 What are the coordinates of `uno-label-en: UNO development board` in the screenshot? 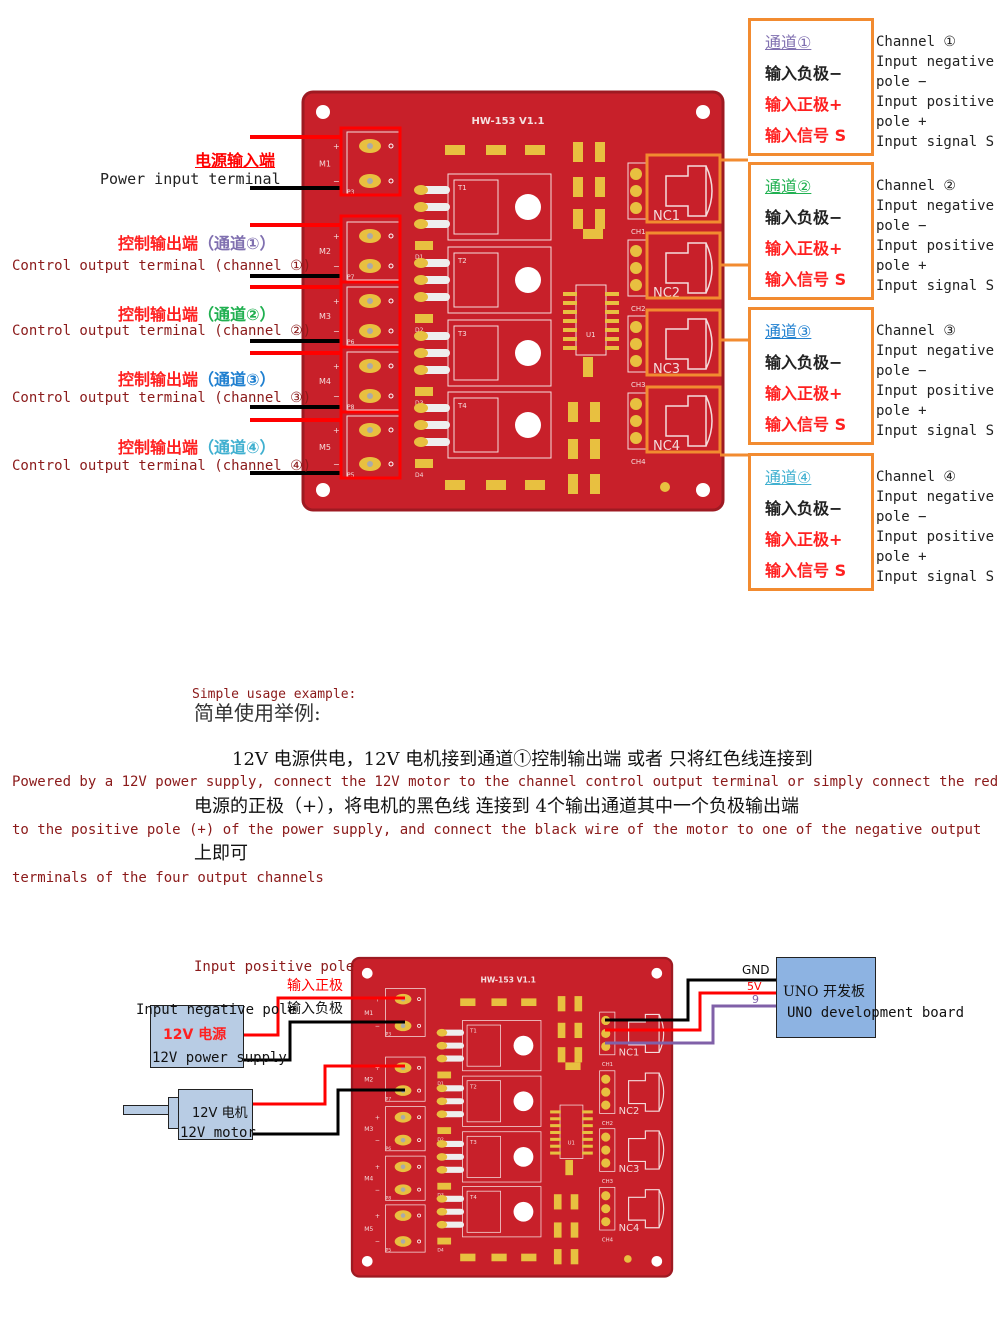 It's located at (876, 1013).